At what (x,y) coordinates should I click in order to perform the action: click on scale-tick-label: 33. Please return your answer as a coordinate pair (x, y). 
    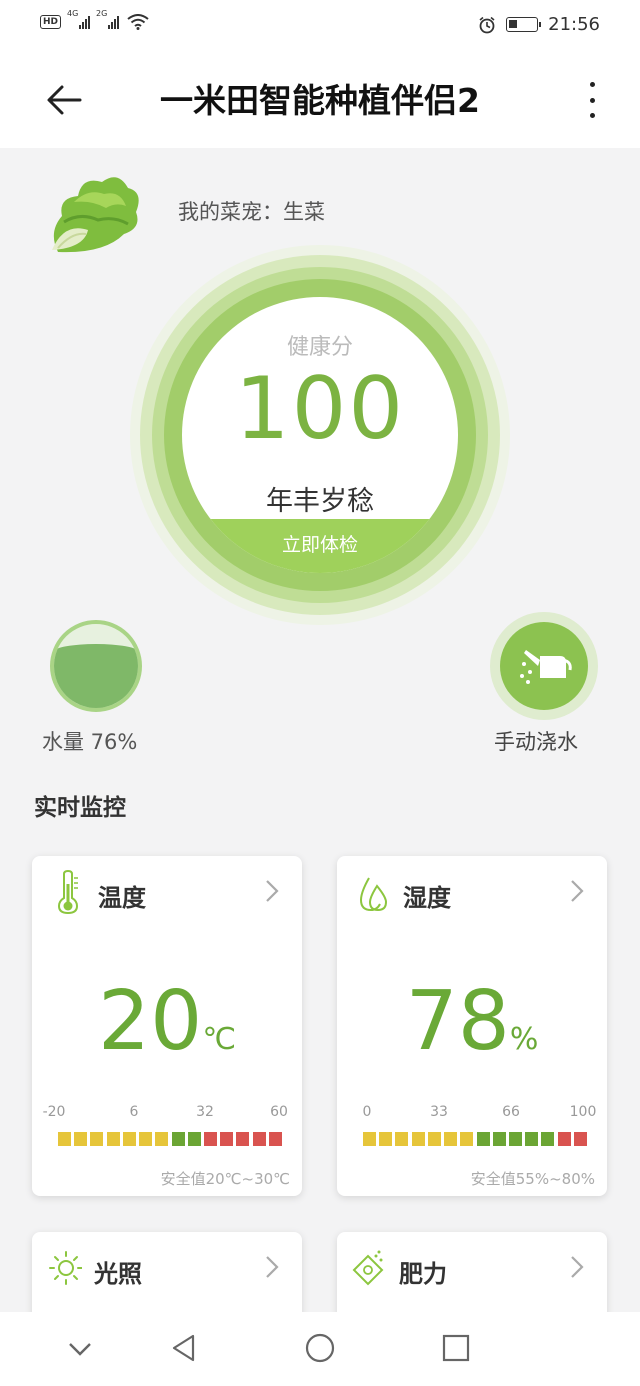
    Looking at the image, I should click on (439, 1112).